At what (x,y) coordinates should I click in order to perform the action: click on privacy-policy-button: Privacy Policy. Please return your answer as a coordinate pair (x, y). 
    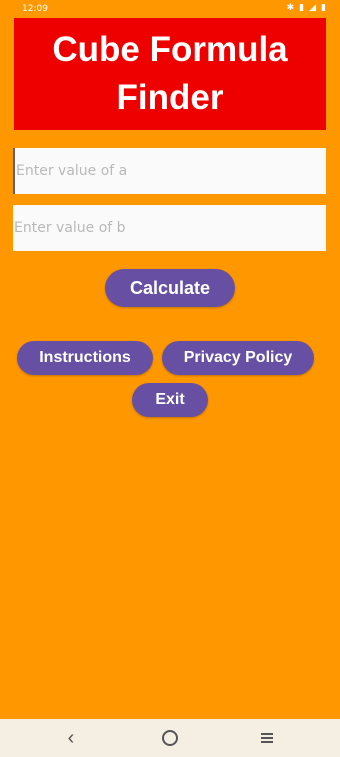
    Looking at the image, I should click on (238, 358).